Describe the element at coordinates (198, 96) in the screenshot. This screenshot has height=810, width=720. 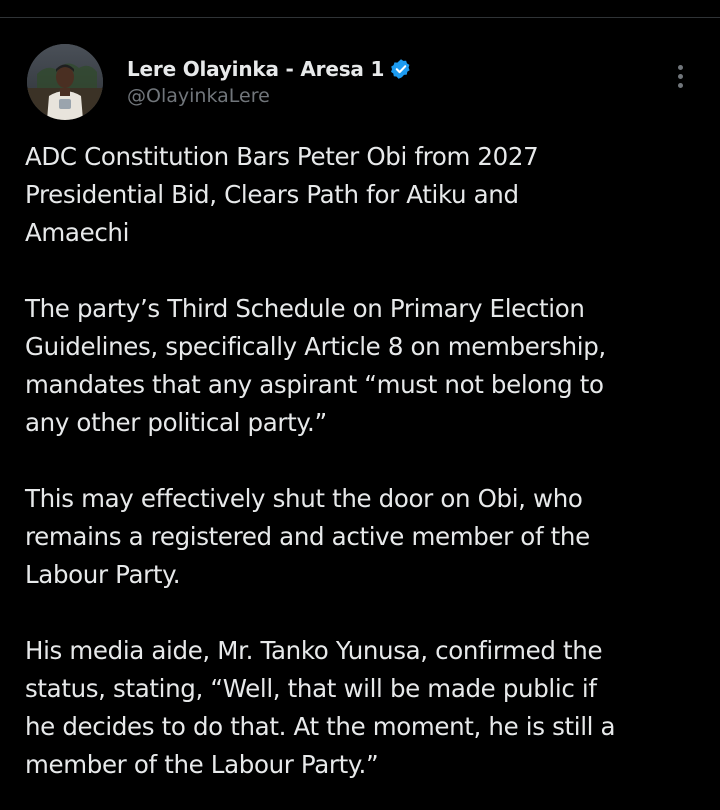
I see `user-handle: @OlayinkaLere` at that location.